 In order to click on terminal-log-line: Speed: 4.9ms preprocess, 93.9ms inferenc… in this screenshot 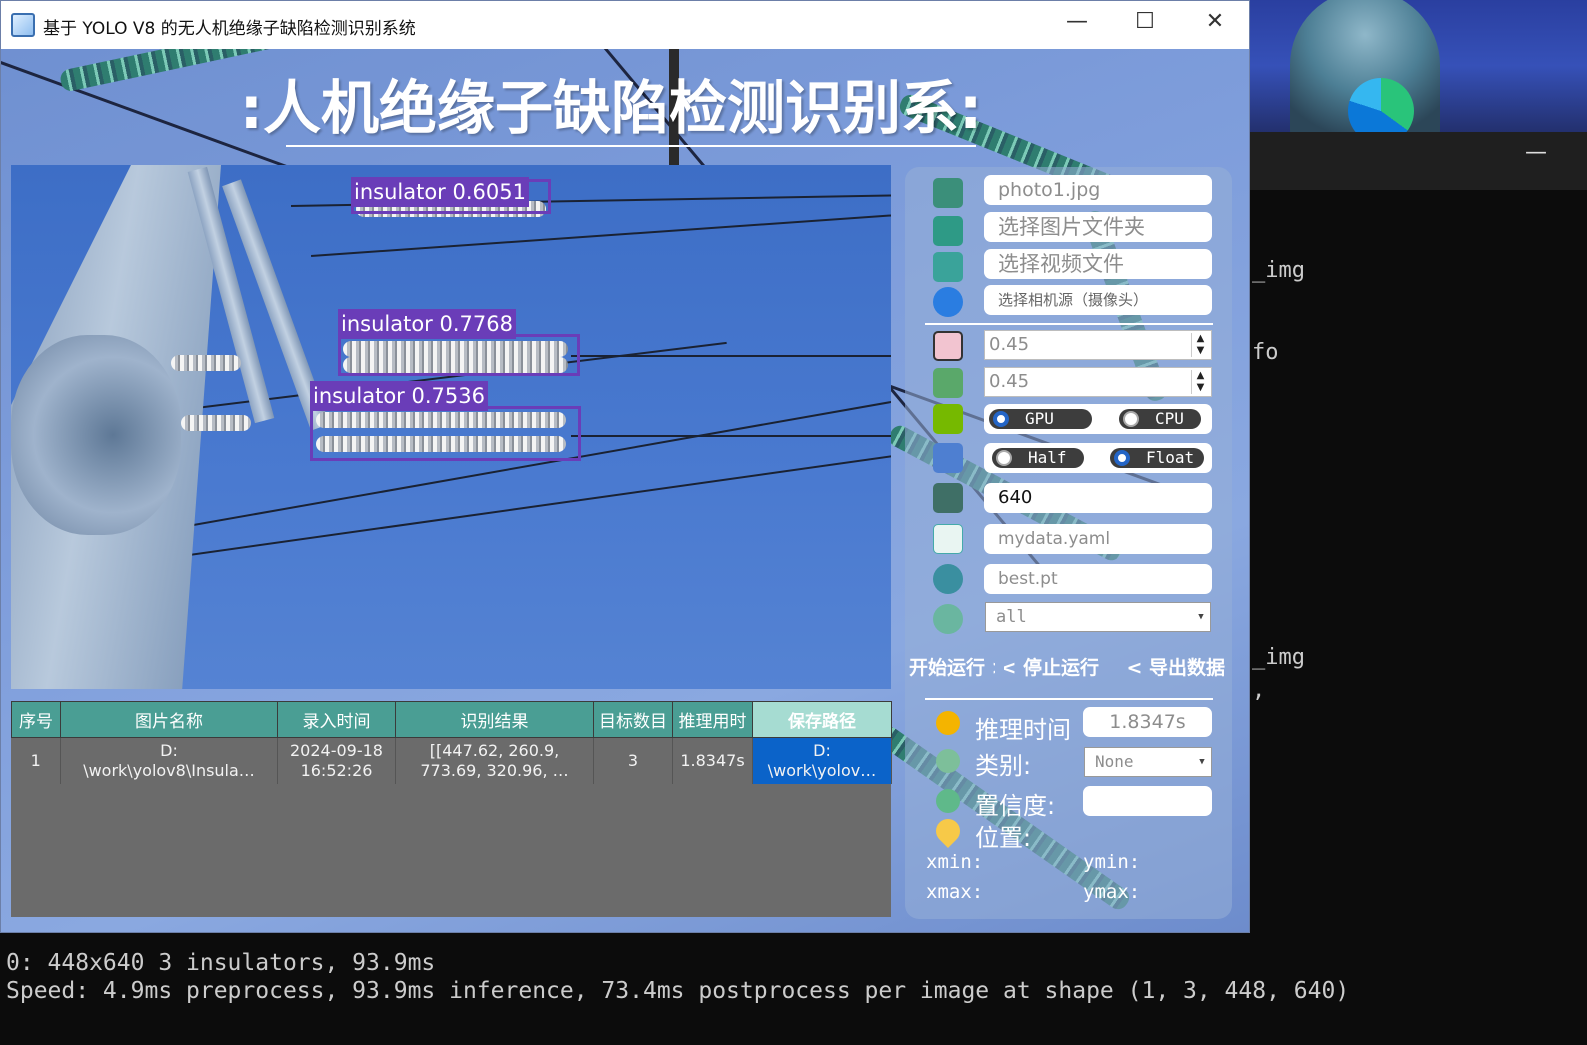, I will do `click(678, 991)`.